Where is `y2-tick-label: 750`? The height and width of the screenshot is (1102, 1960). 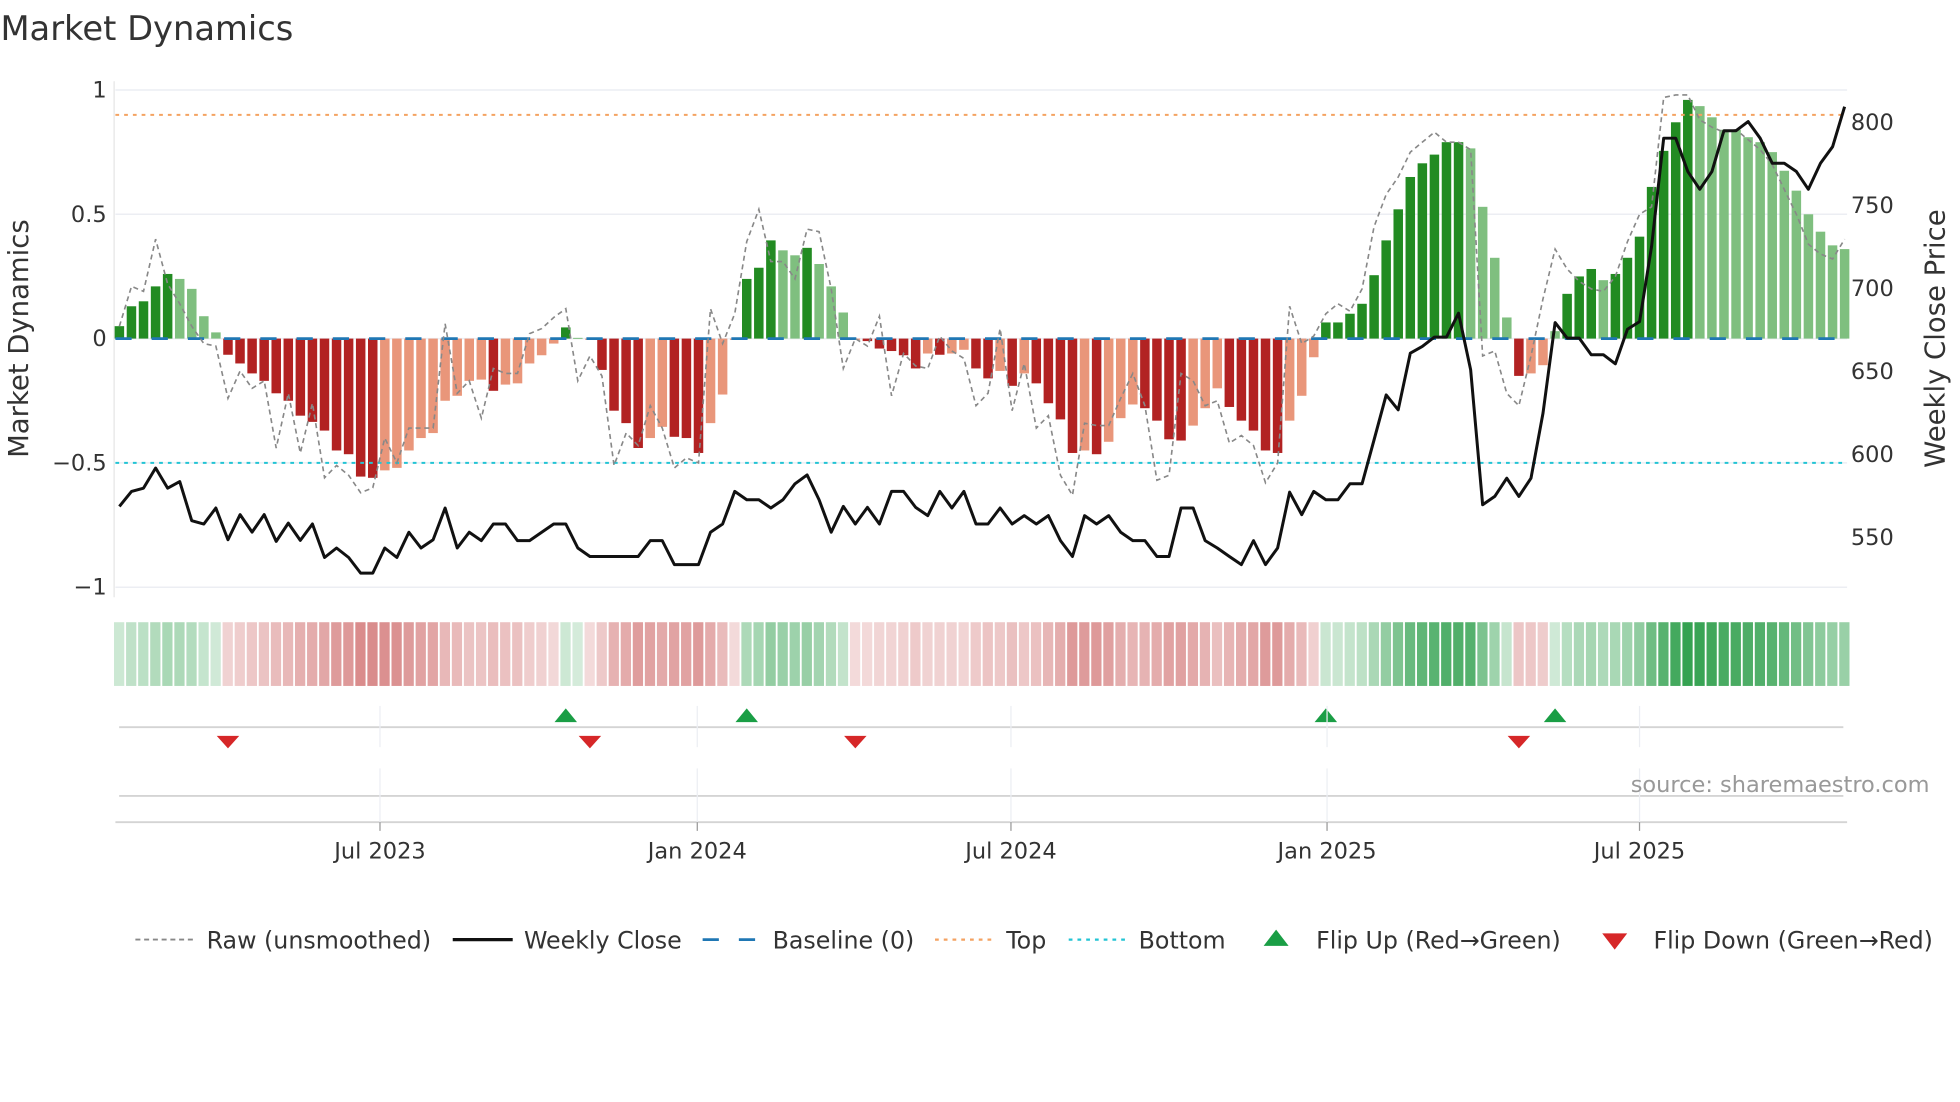 y2-tick-label: 750 is located at coordinates (1872, 206).